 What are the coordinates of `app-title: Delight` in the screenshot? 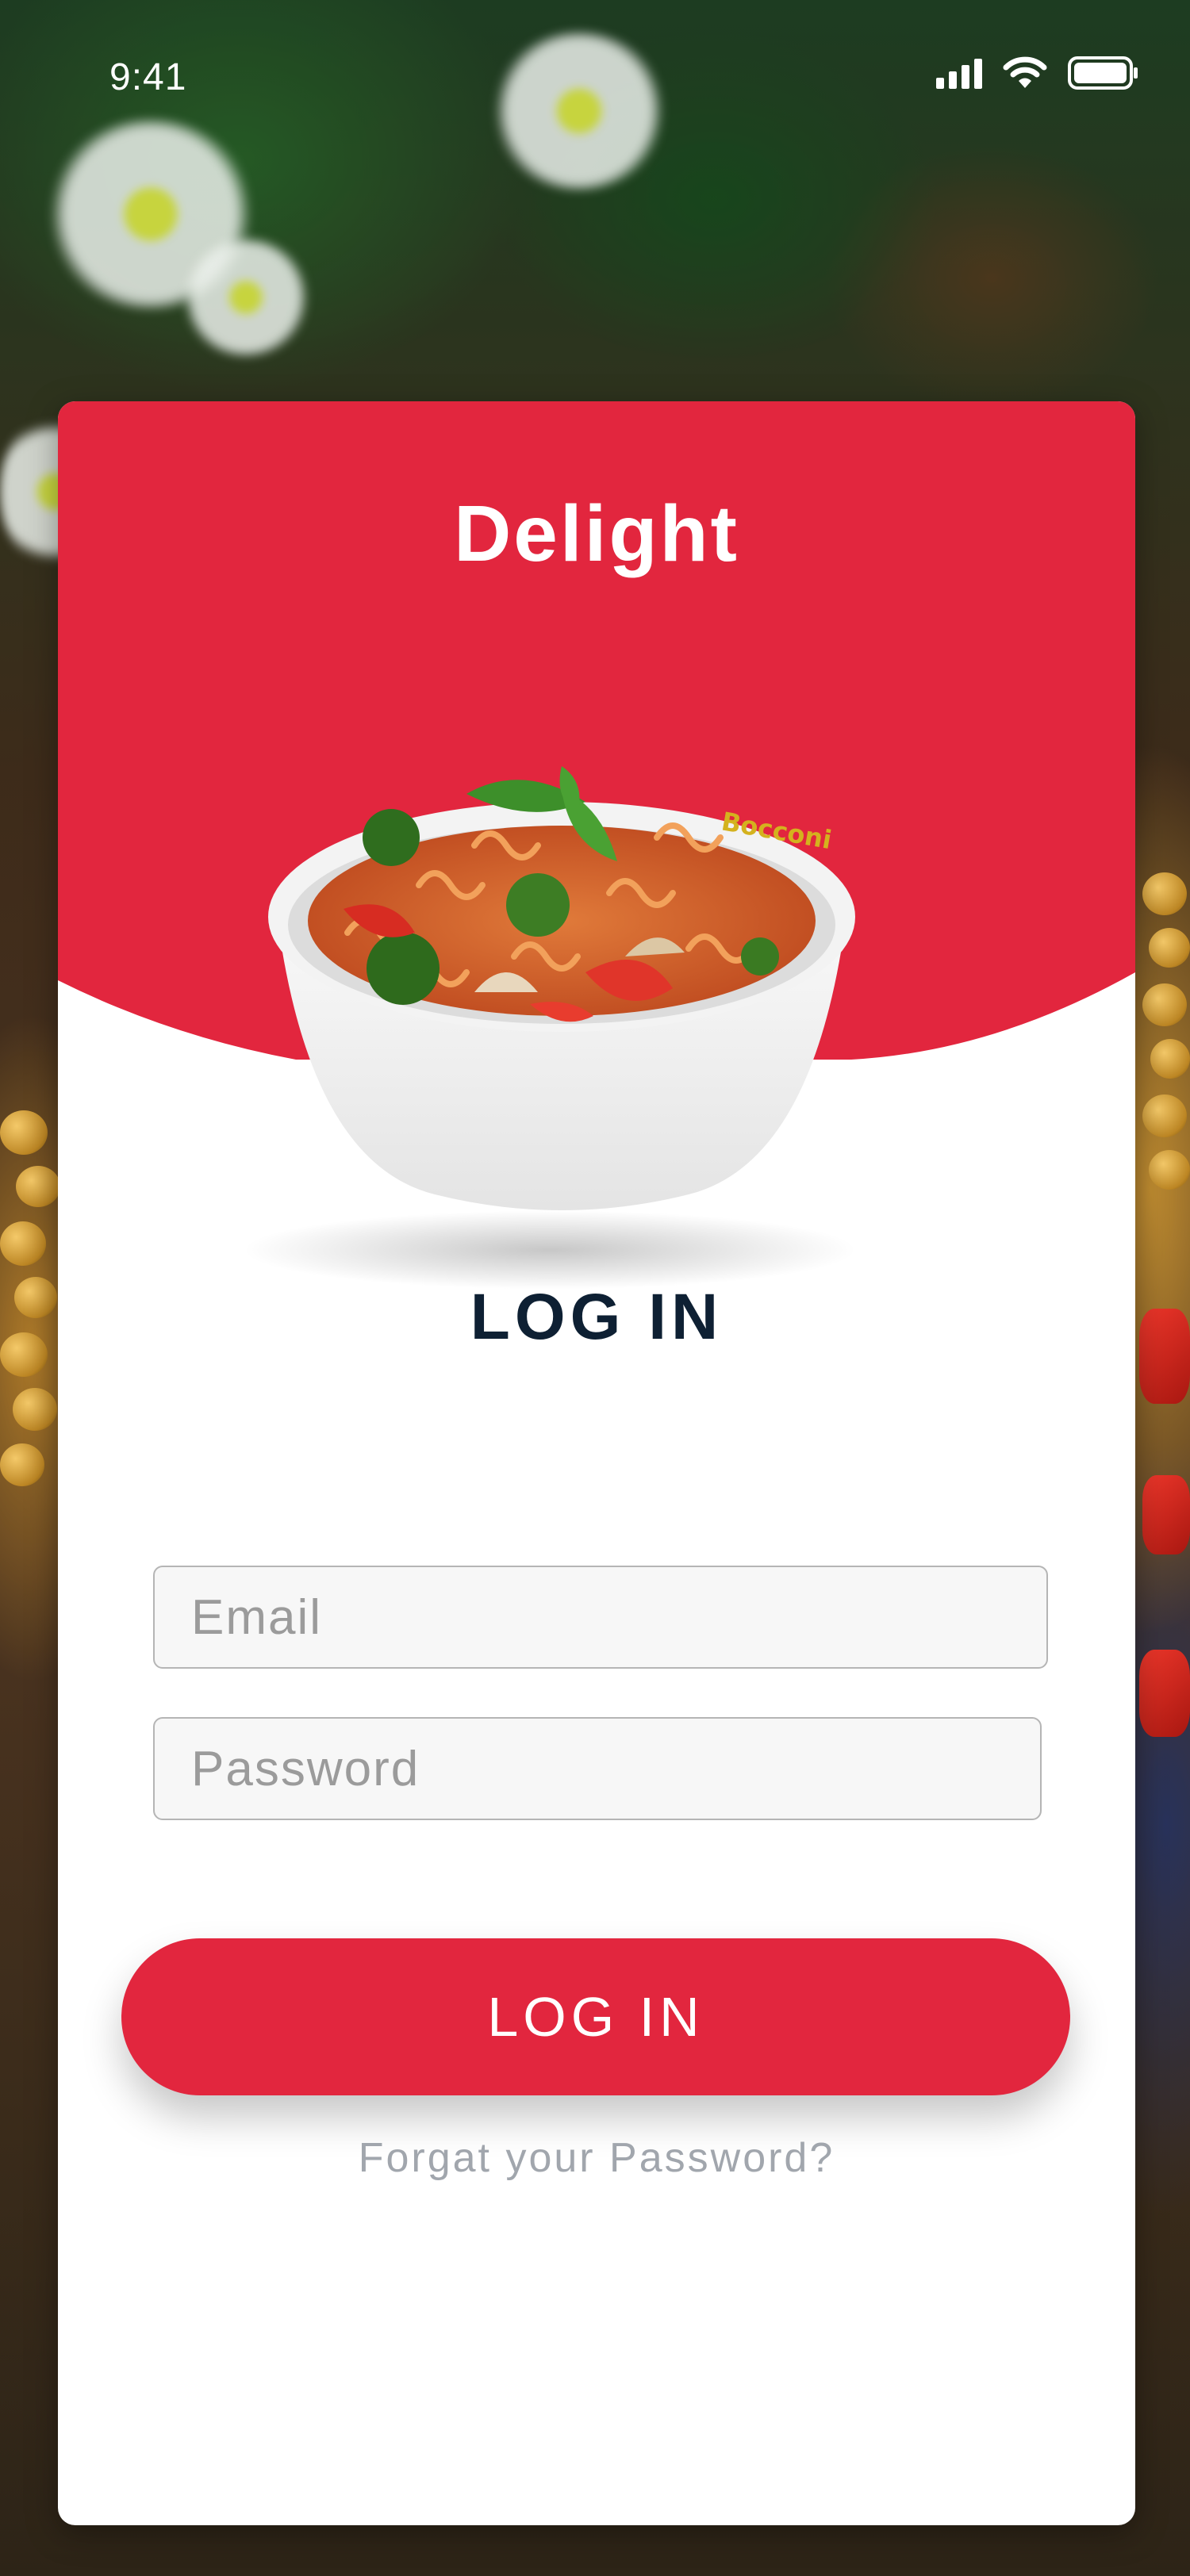 It's located at (596, 533).